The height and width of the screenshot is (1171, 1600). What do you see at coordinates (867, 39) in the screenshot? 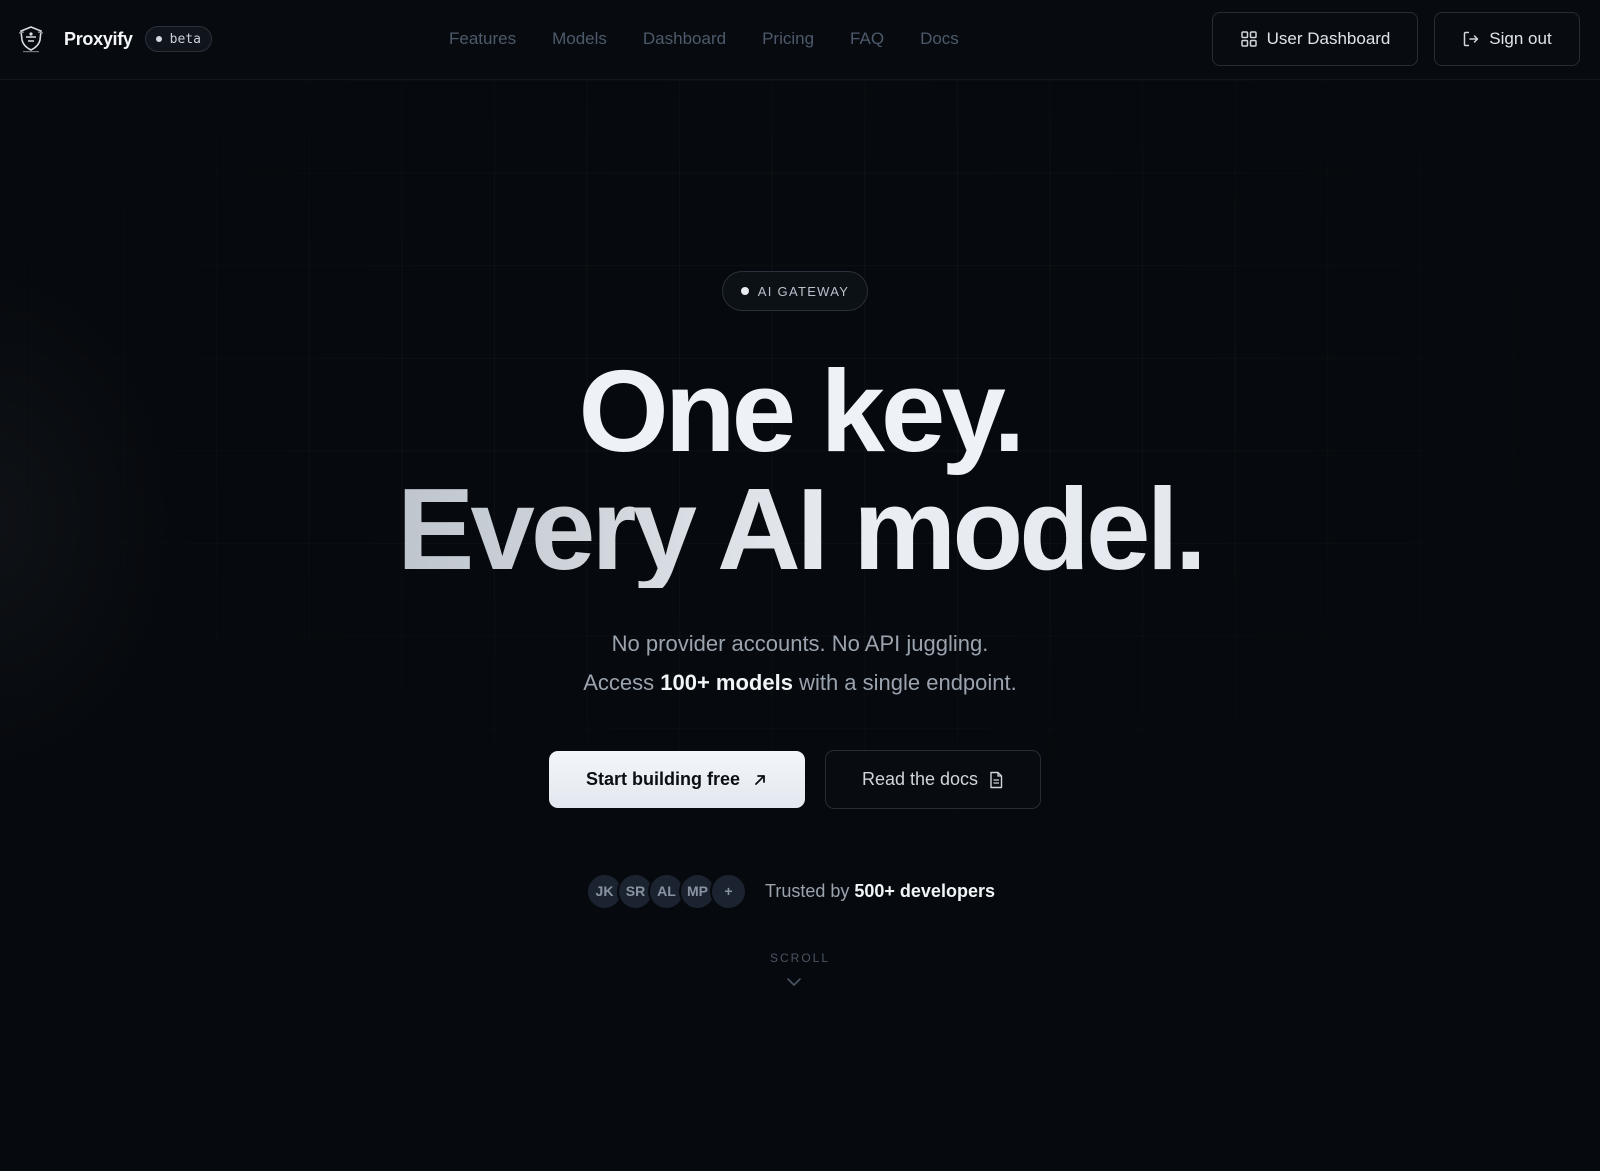
I see `nav-link-faq: FAQ` at bounding box center [867, 39].